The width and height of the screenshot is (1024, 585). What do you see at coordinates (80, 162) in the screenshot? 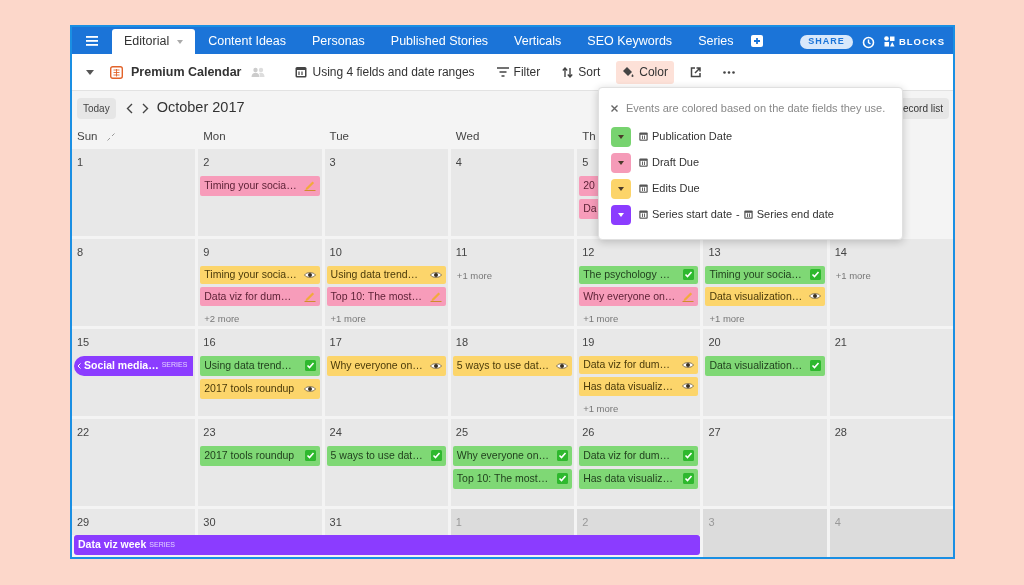
I see `date-number: 1` at bounding box center [80, 162].